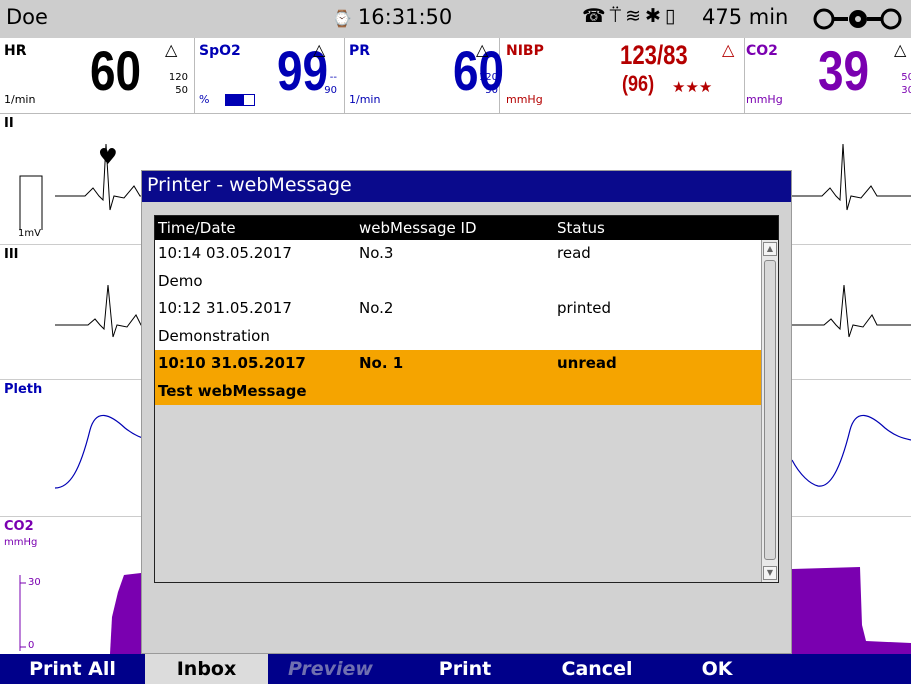  Describe the element at coordinates (762, 51) in the screenshot. I see `co2-label: CO2` at that location.